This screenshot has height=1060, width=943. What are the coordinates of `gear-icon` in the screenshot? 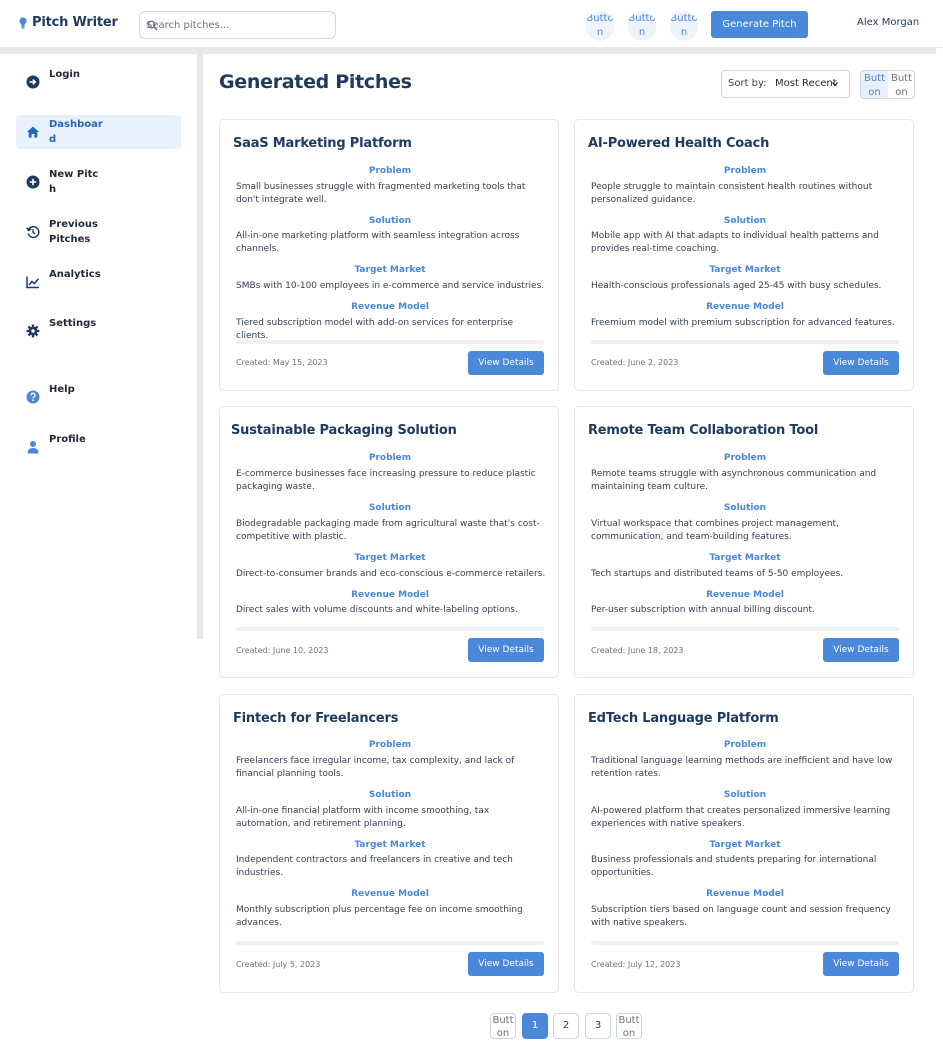 It's located at (33, 331).